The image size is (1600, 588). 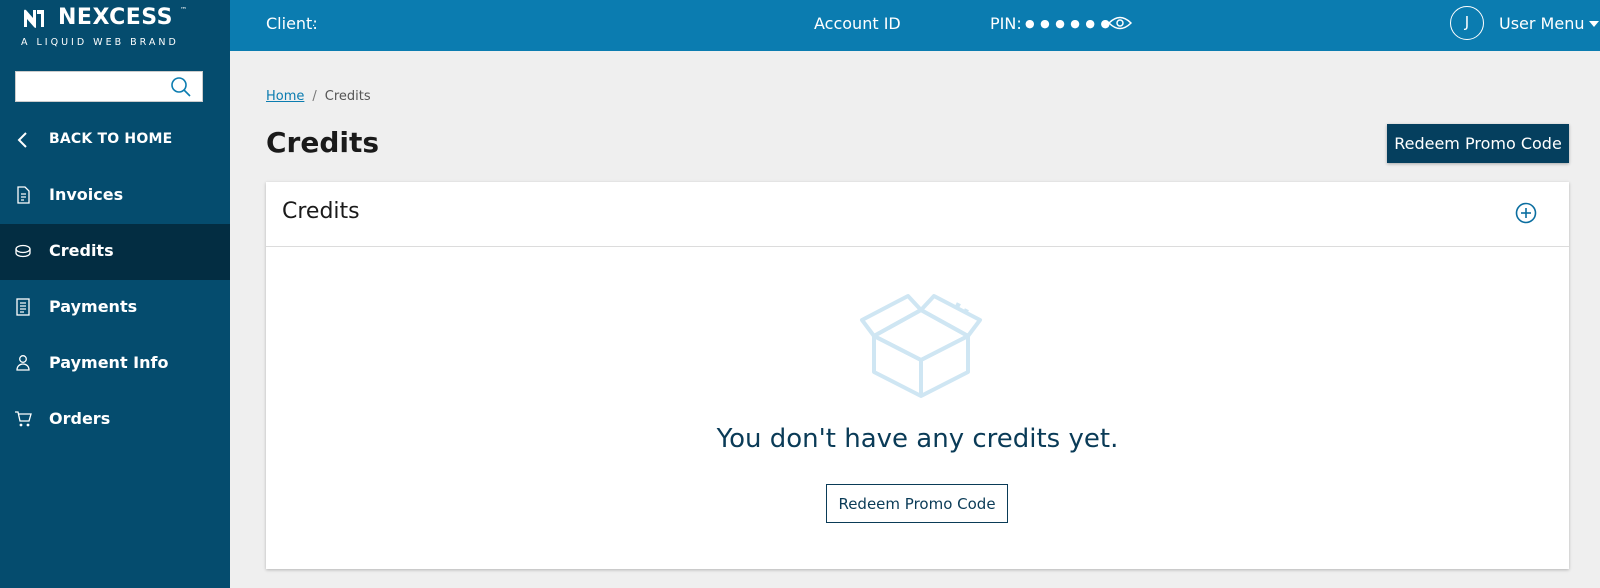 What do you see at coordinates (292, 23) in the screenshot?
I see `client-label: Client:` at bounding box center [292, 23].